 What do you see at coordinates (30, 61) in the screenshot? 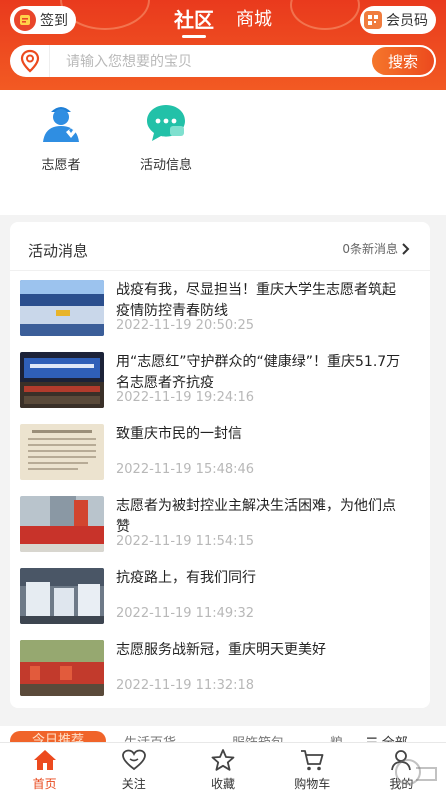
I see `location-icon` at bounding box center [30, 61].